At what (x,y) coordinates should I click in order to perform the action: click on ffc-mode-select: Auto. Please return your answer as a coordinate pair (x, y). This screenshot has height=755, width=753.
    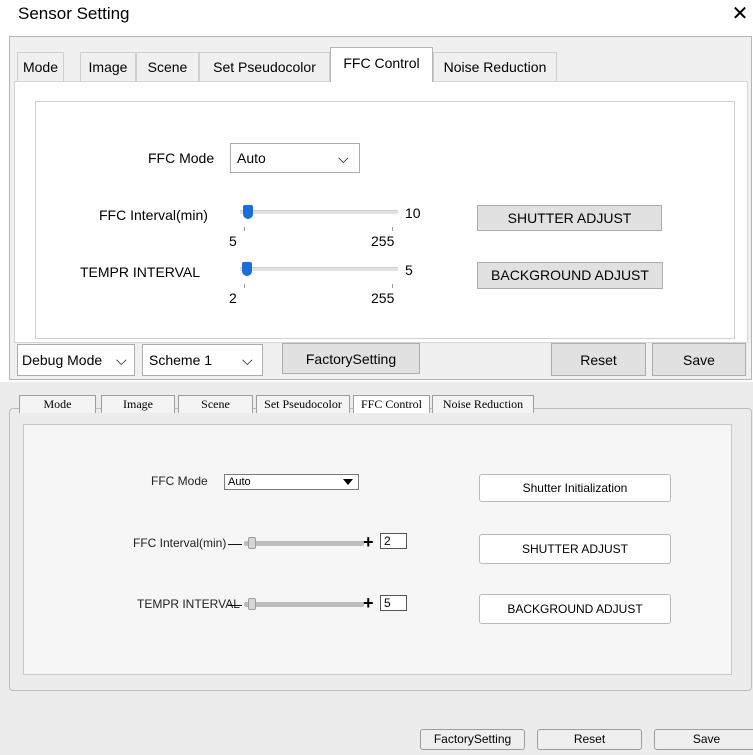
    Looking at the image, I should click on (291, 482).